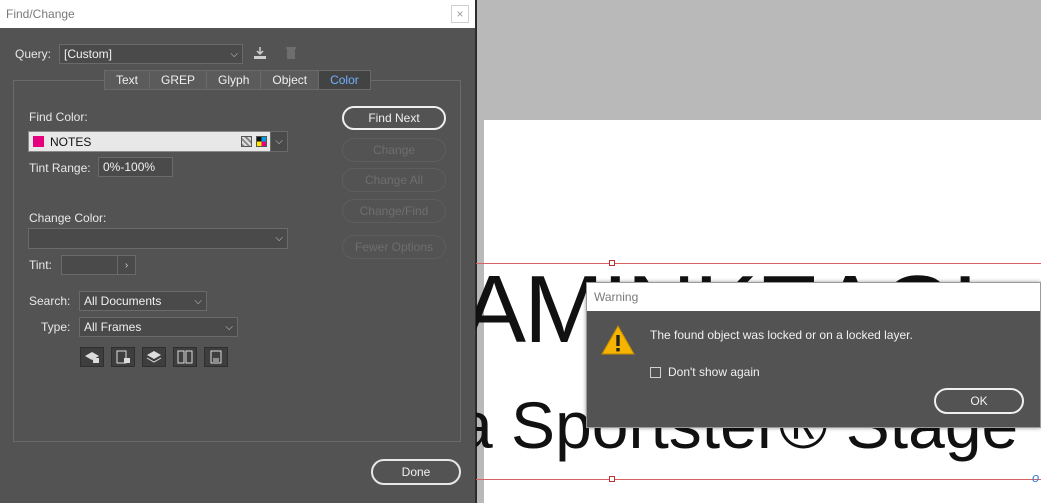 This screenshot has width=1041, height=503. What do you see at coordinates (71, 141) in the screenshot?
I see `find-color-value: NOTES` at bounding box center [71, 141].